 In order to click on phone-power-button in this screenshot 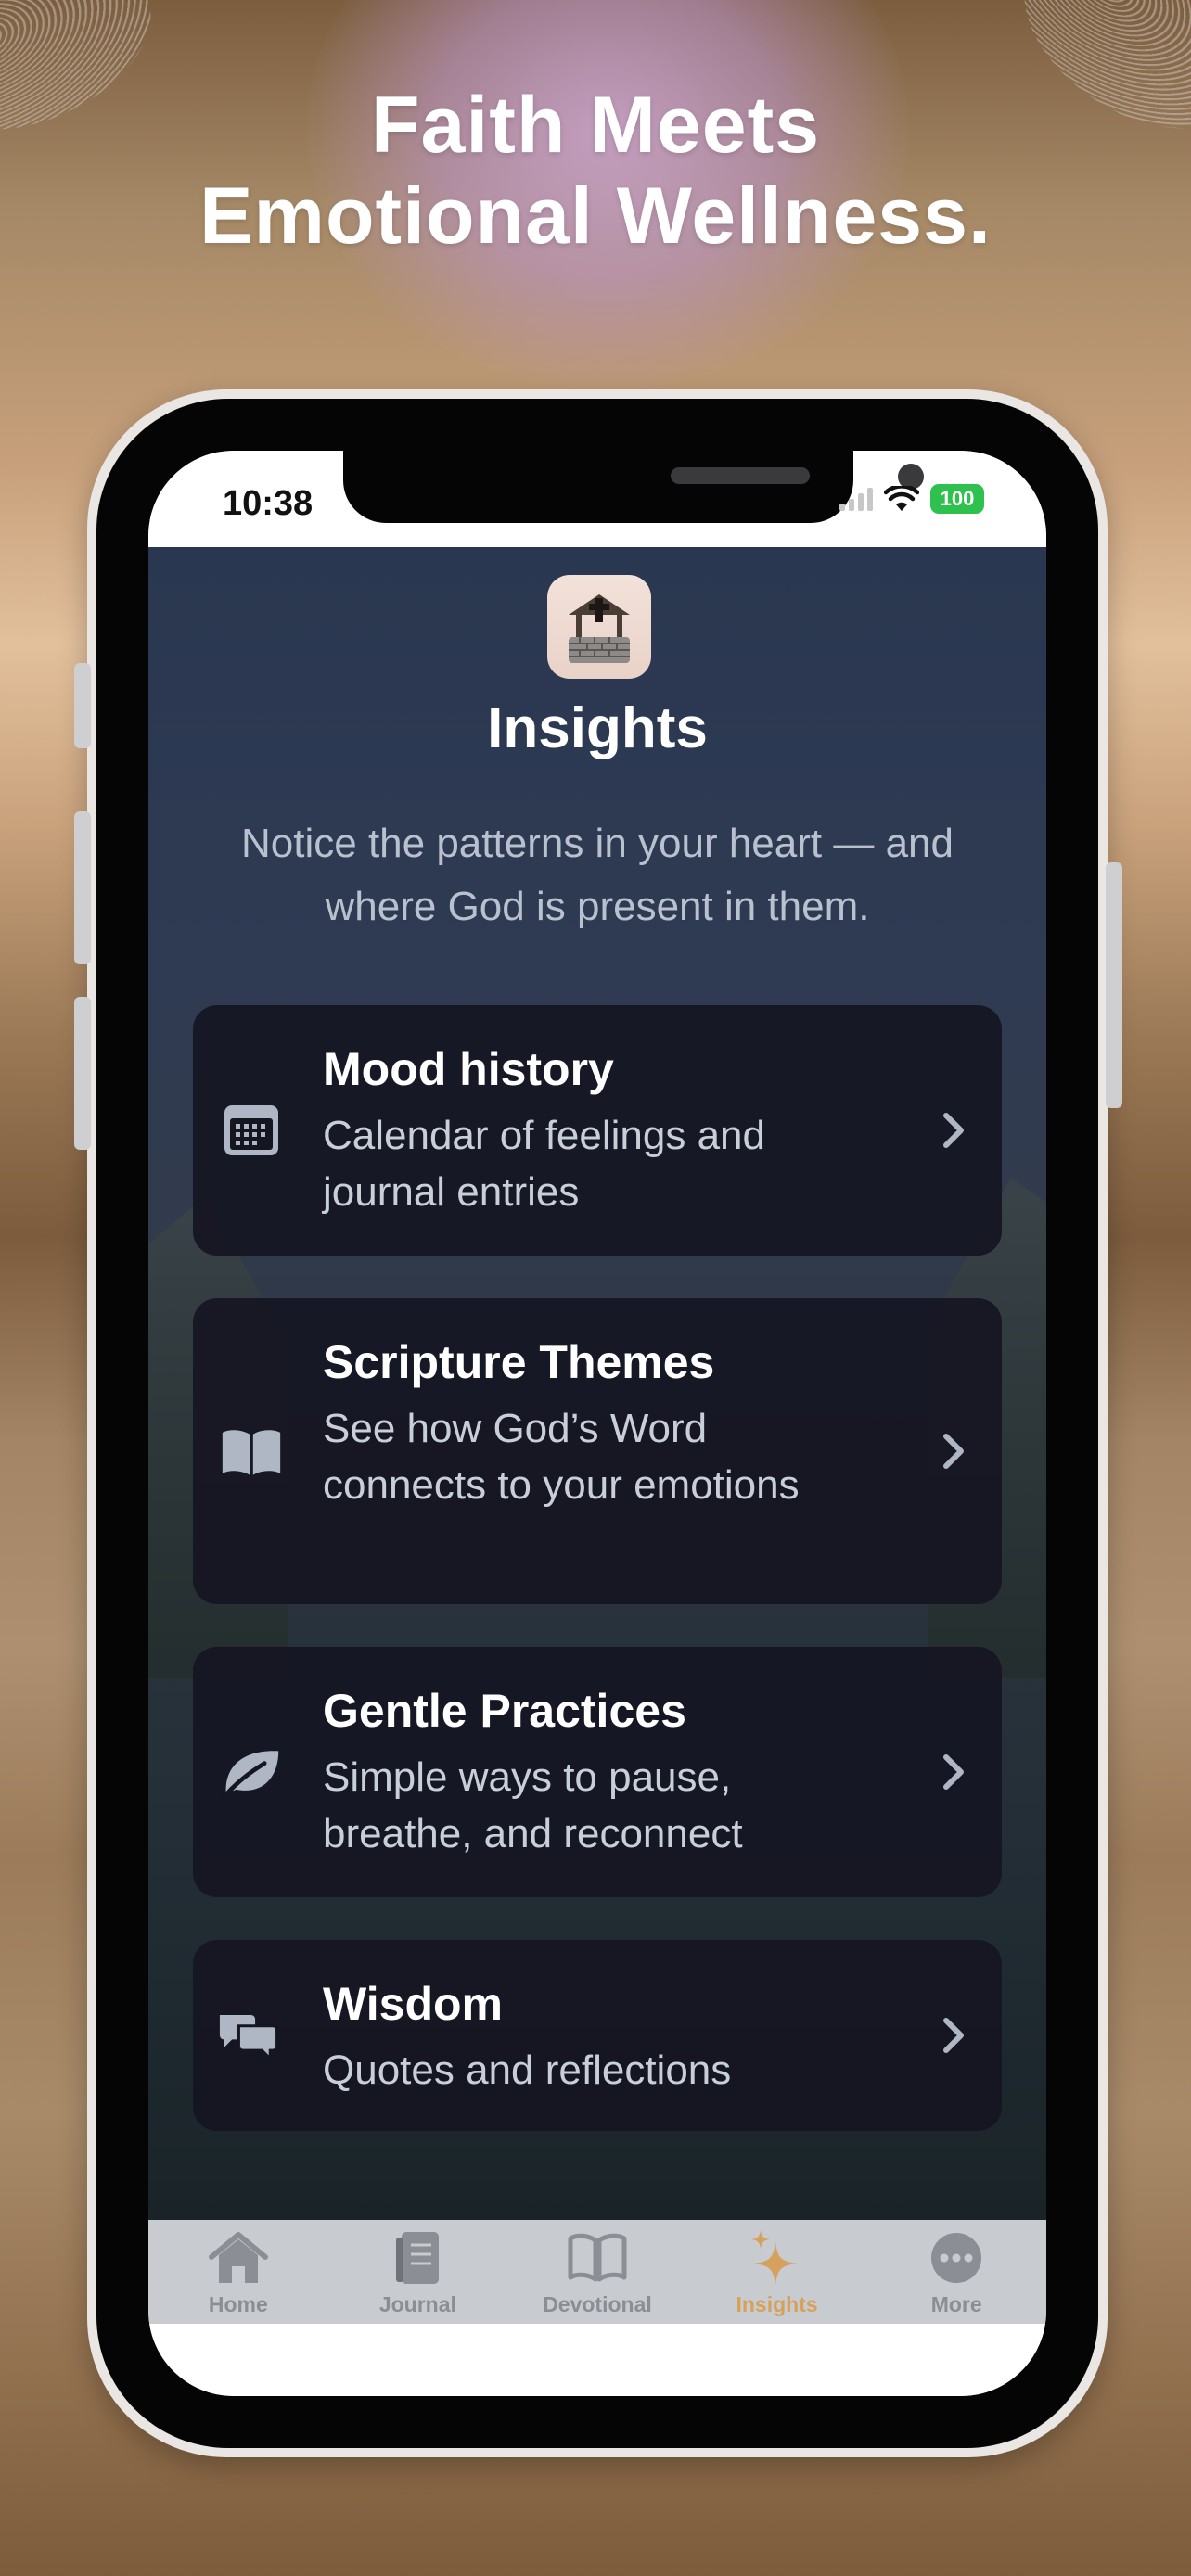, I will do `click(1114, 985)`.